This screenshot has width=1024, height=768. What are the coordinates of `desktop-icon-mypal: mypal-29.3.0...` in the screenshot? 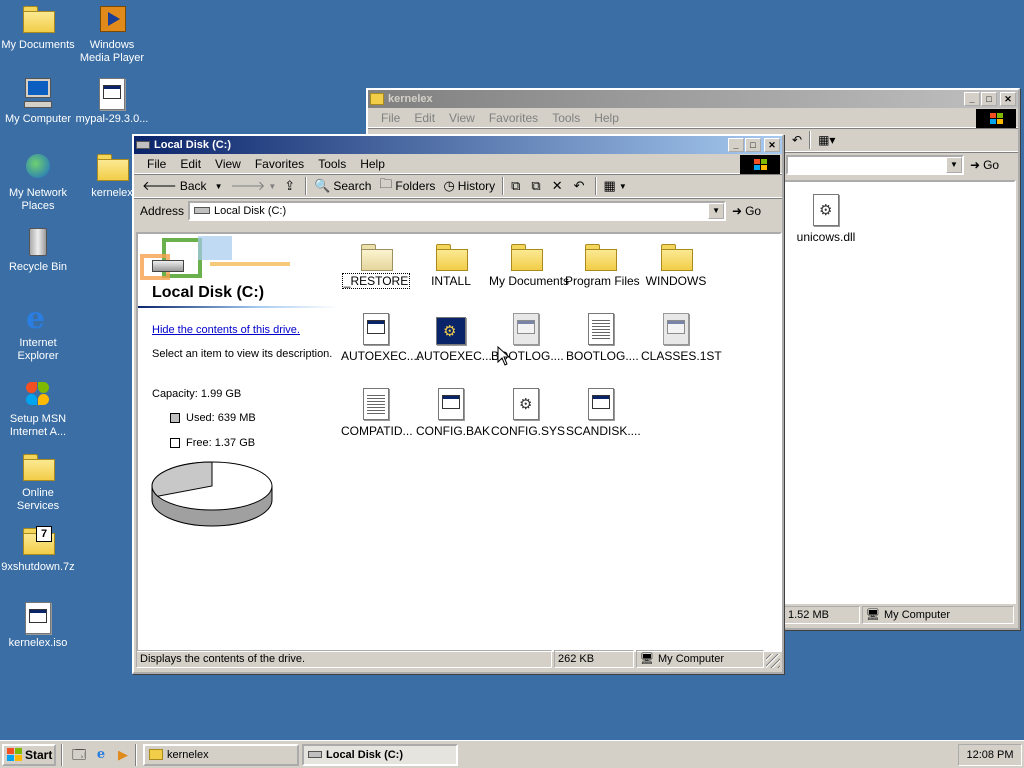 It's located at (112, 102).